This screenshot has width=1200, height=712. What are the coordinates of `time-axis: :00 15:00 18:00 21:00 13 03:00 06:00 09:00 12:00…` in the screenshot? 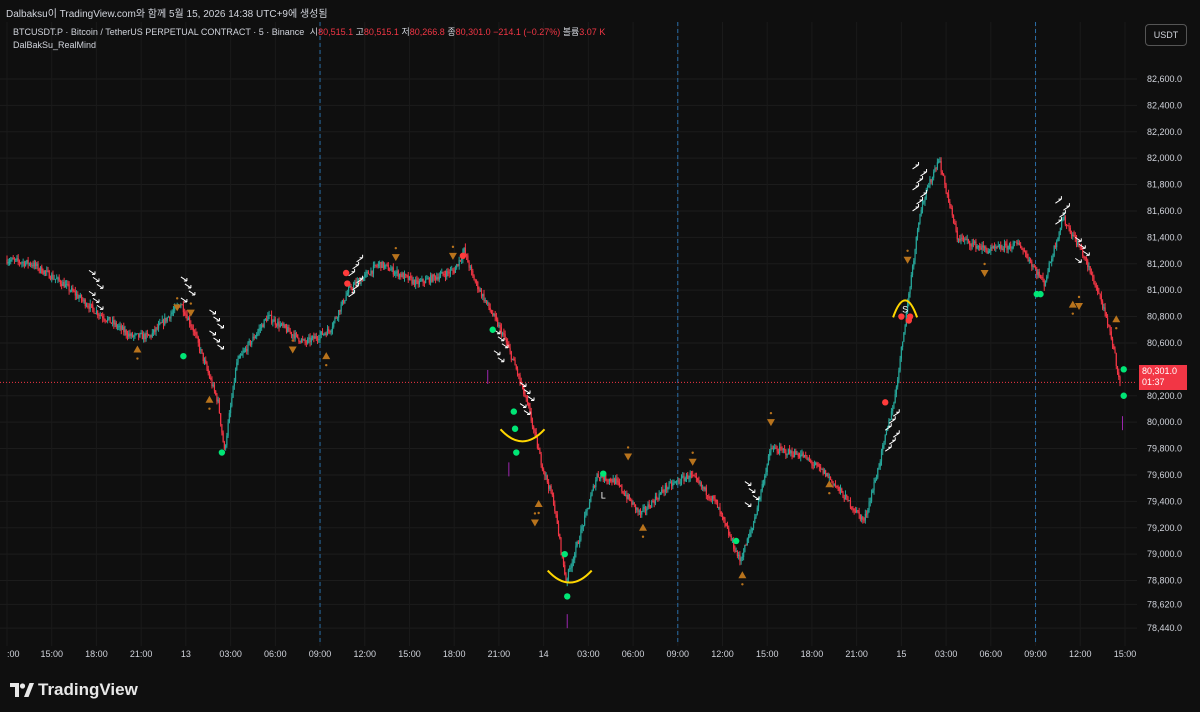 It's located at (571, 654).